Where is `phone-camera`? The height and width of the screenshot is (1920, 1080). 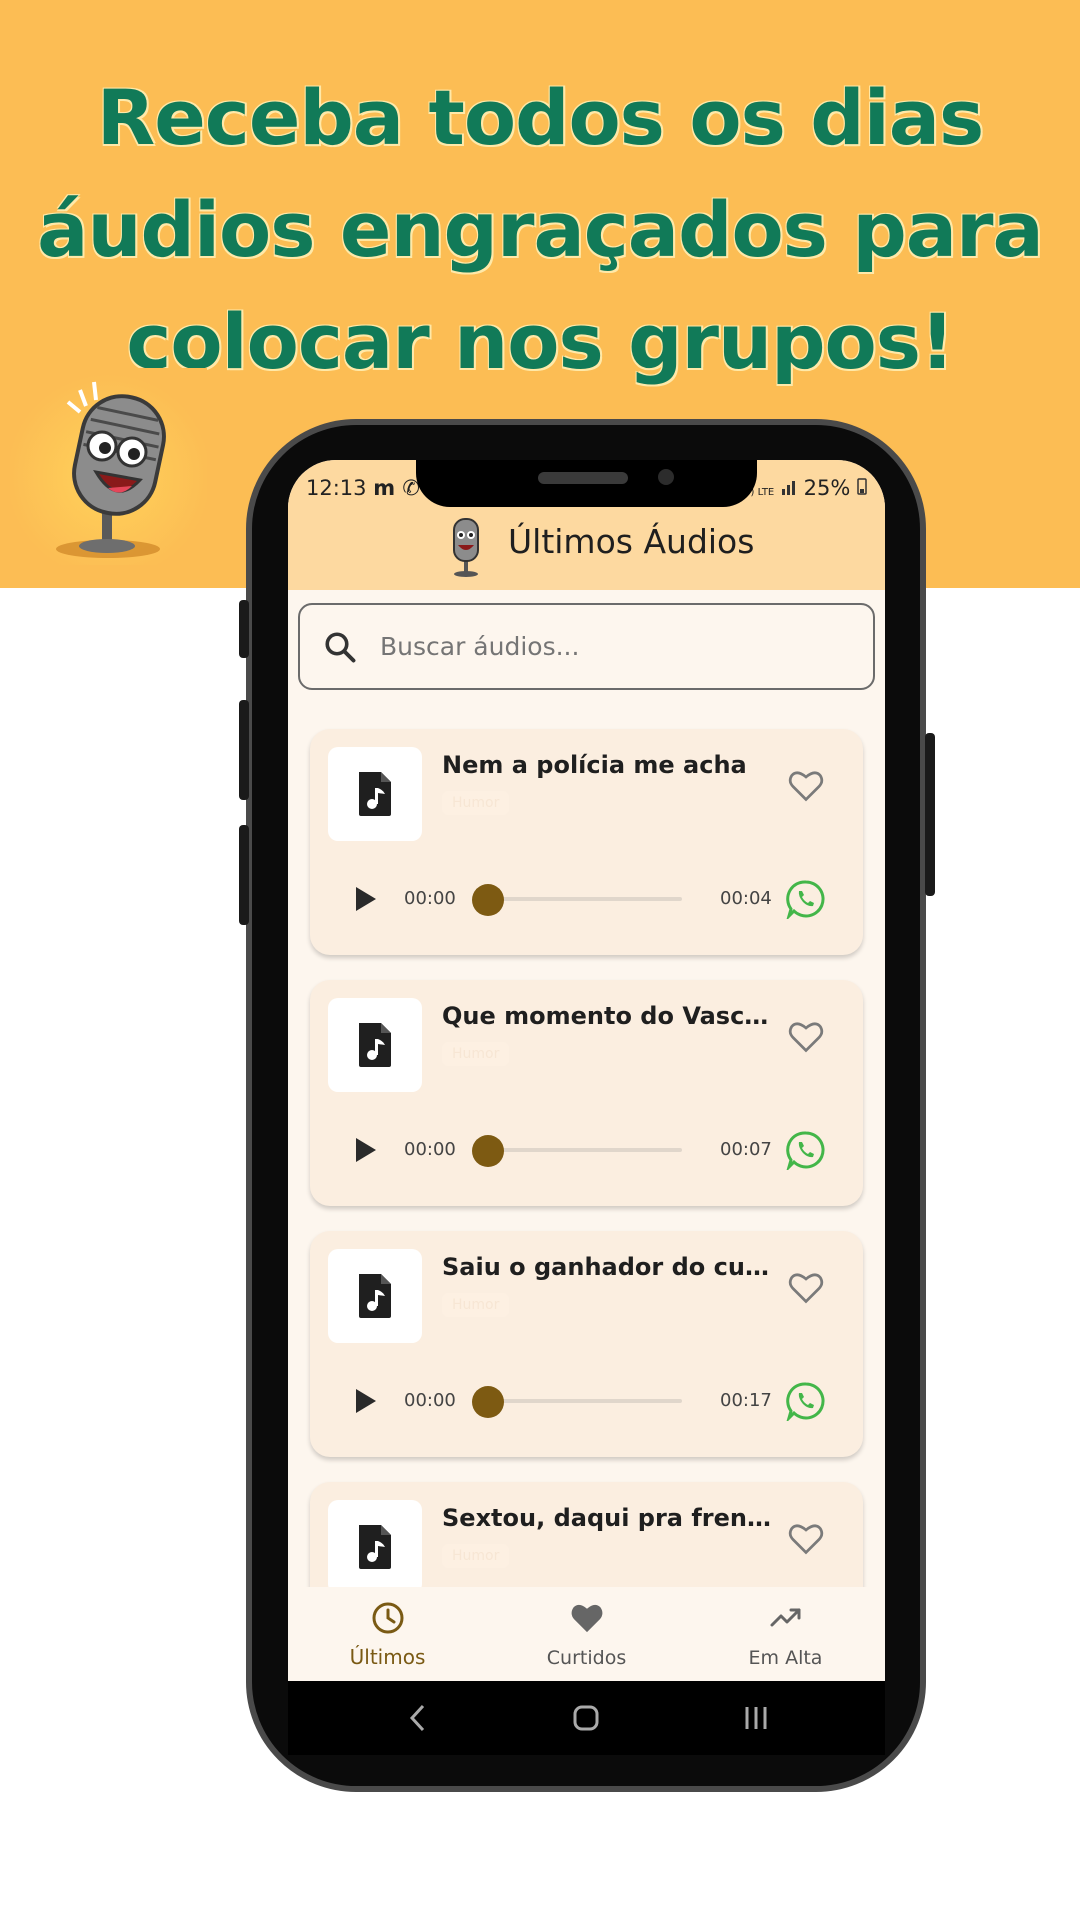
phone-camera is located at coordinates (666, 477).